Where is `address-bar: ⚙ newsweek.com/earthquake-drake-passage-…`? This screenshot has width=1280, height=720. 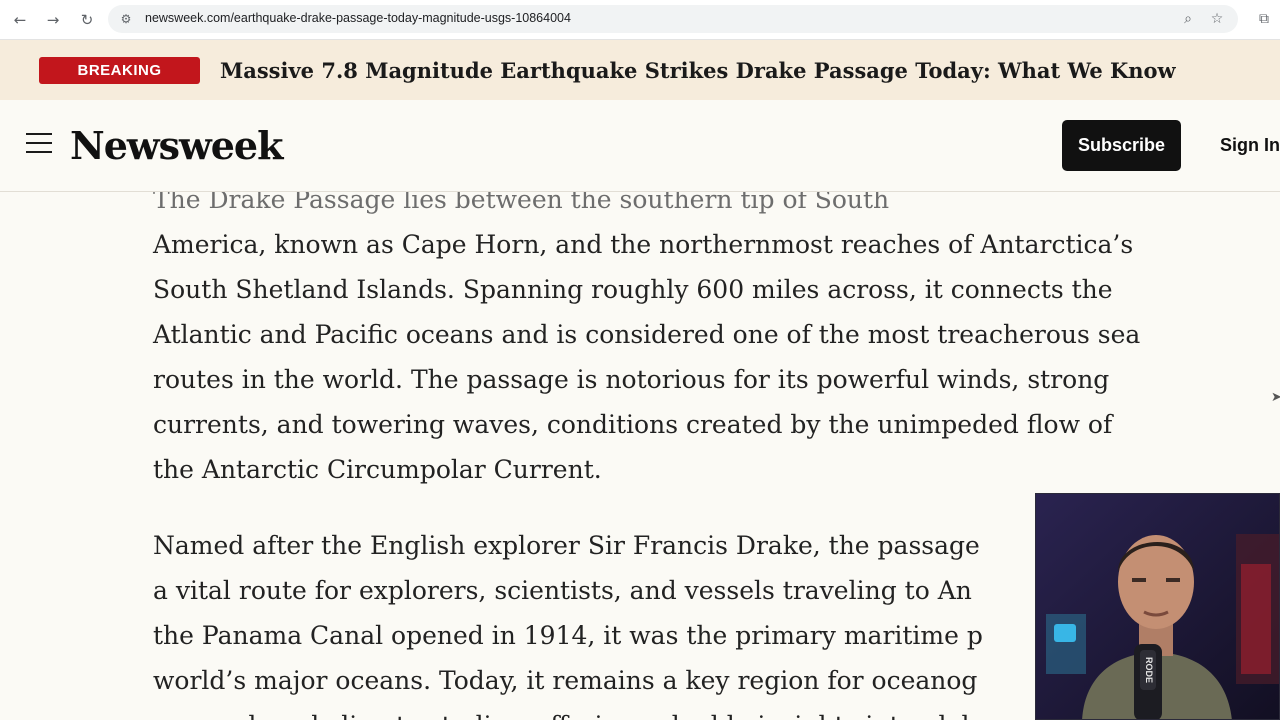
address-bar: ⚙ newsweek.com/earthquake-drake-passage-… is located at coordinates (673, 19).